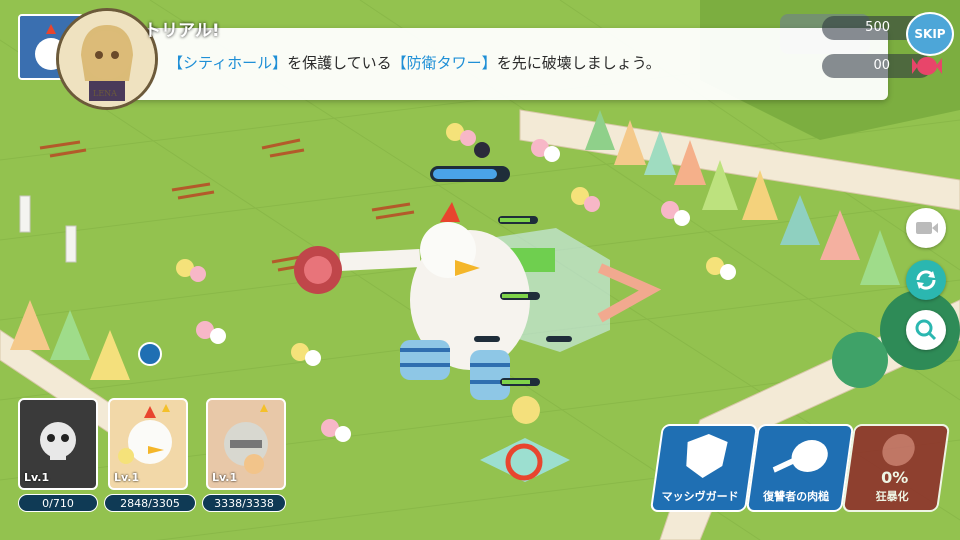  I want to click on unit-hp-text: 3338/3338, so click(244, 503).